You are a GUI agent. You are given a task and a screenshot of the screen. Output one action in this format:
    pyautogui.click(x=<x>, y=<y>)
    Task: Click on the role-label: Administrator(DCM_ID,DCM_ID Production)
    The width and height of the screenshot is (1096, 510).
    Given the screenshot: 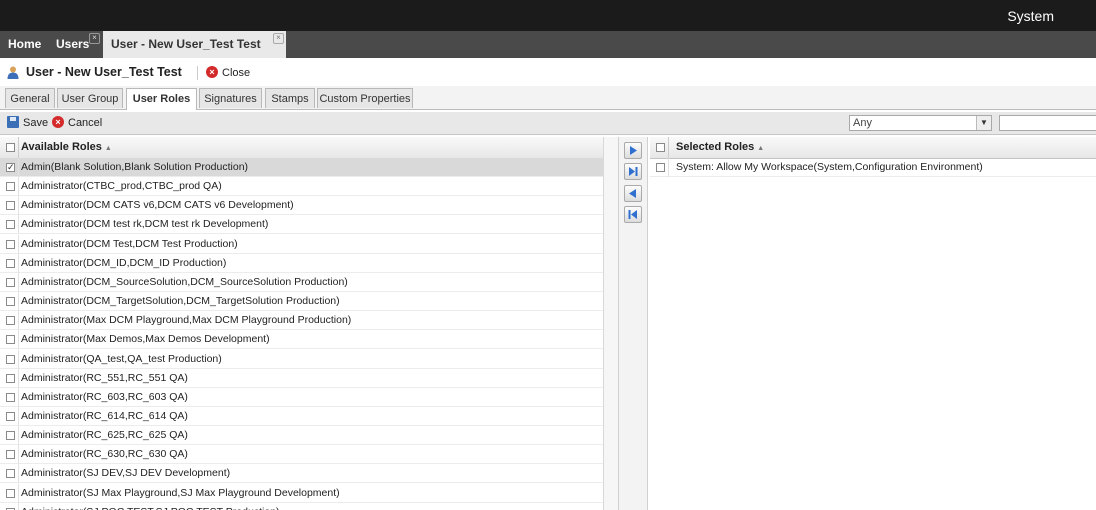 What is the action you would take?
    pyautogui.click(x=124, y=262)
    